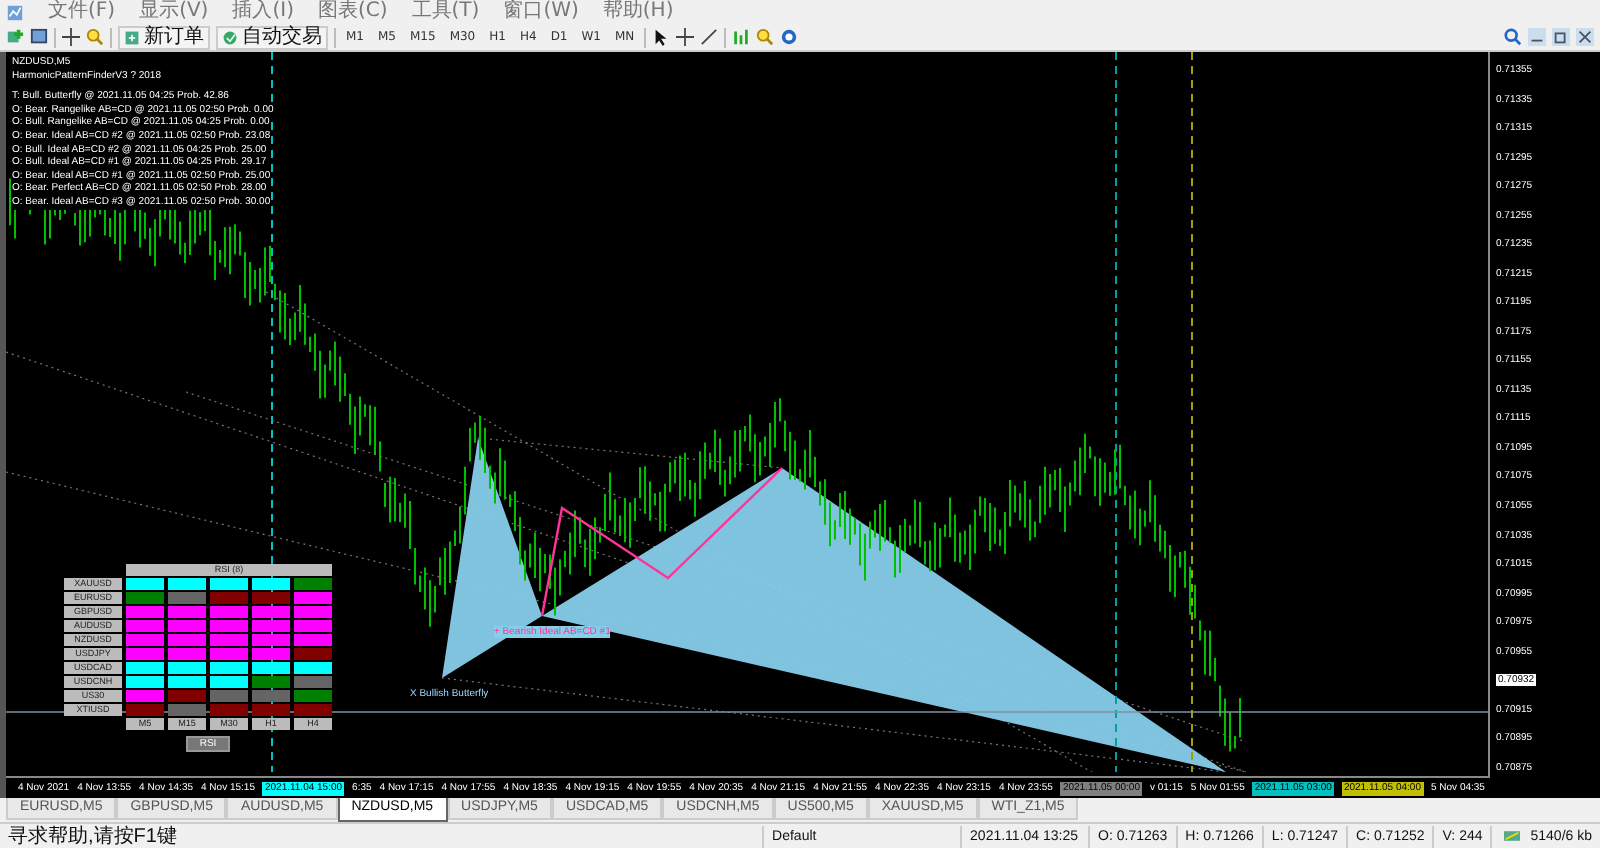  What do you see at coordinates (15, 12) in the screenshot?
I see `chart-window-icon` at bounding box center [15, 12].